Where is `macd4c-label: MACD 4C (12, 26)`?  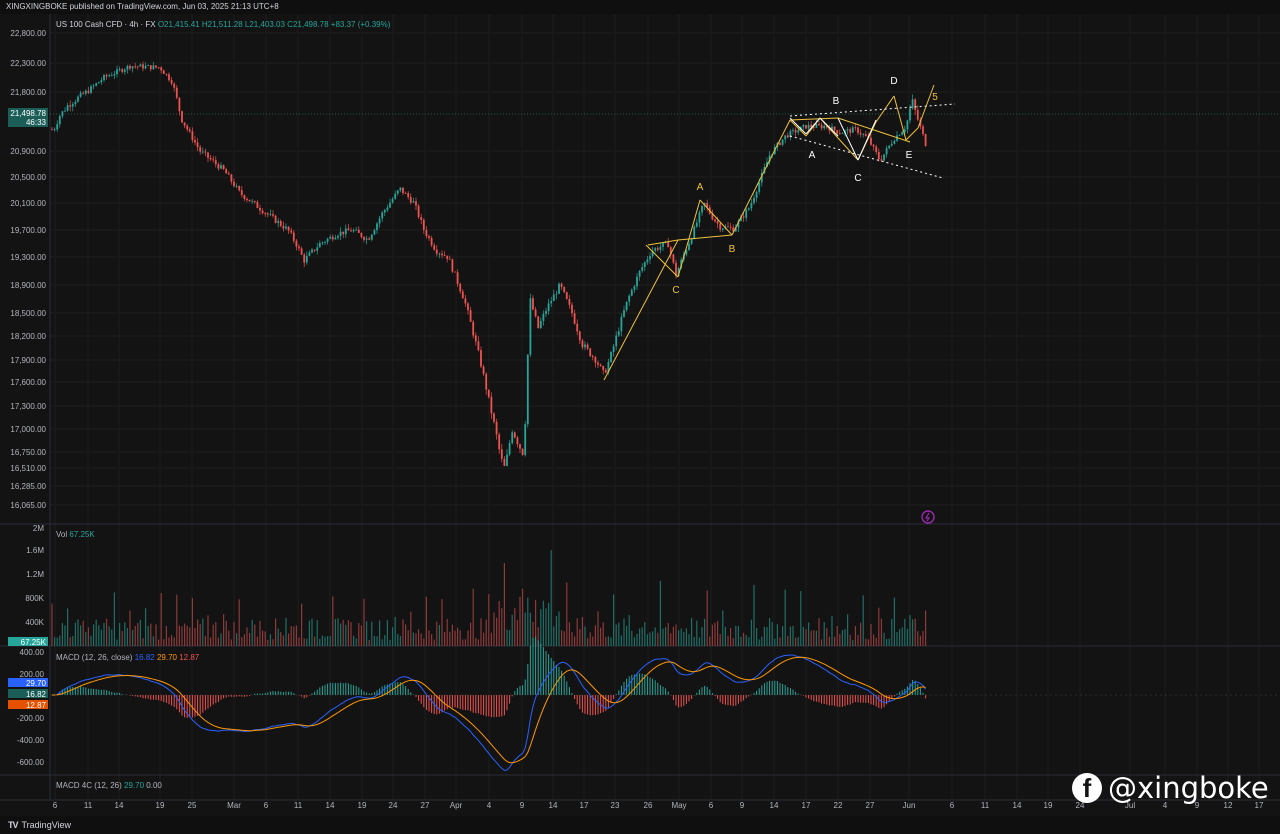 macd4c-label: MACD 4C (12, 26) is located at coordinates (89, 785).